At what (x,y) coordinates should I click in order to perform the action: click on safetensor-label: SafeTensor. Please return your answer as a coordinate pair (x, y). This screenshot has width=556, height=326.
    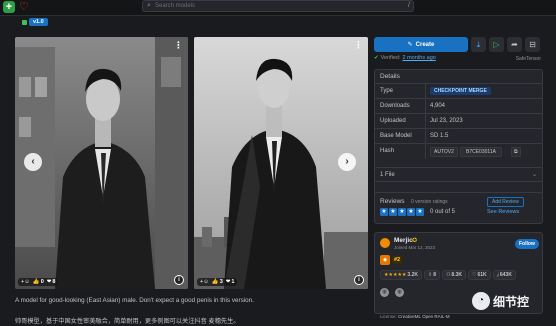
    Looking at the image, I should click on (528, 59).